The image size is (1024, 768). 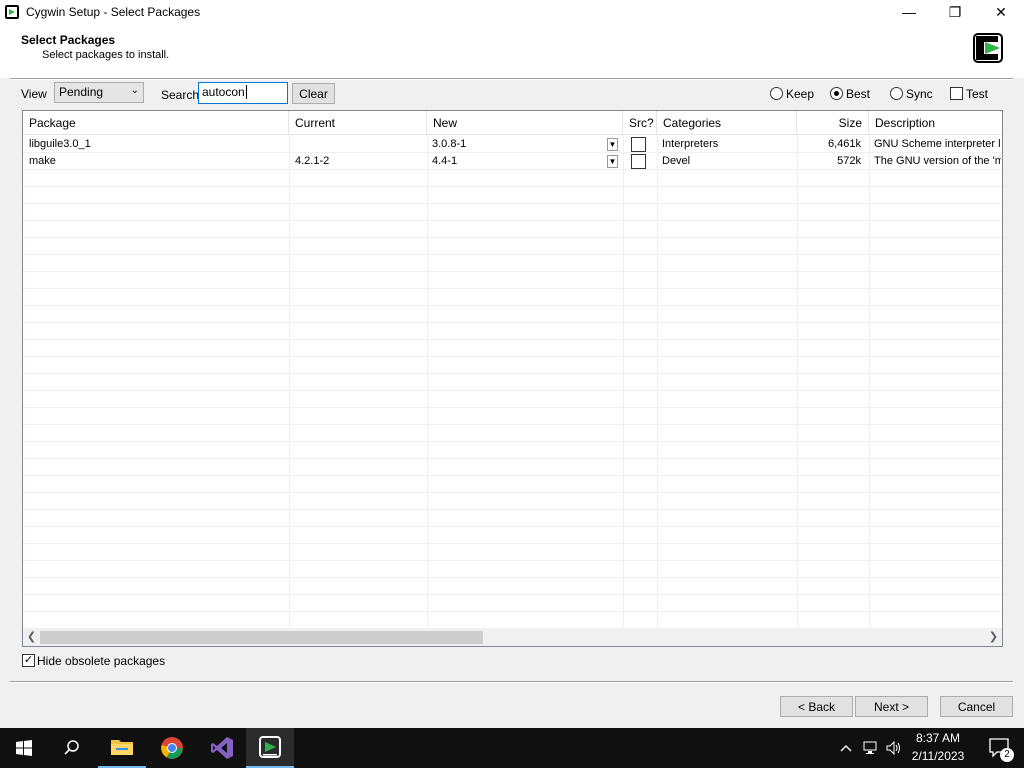 I want to click on package-size: 572k, so click(x=849, y=161).